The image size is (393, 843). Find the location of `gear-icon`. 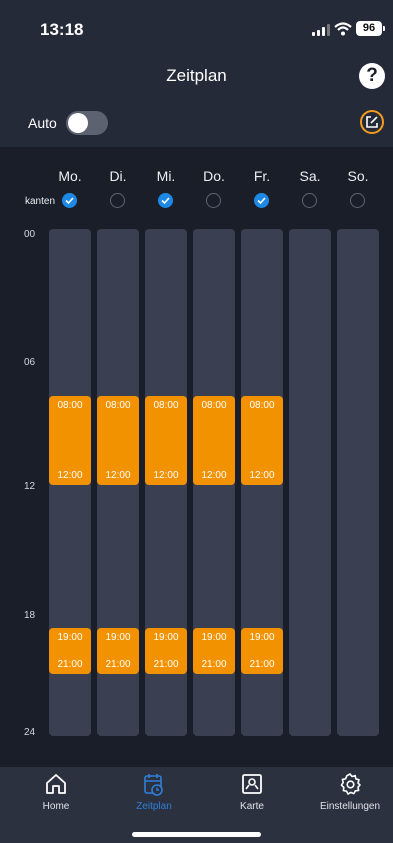

gear-icon is located at coordinates (350, 784).